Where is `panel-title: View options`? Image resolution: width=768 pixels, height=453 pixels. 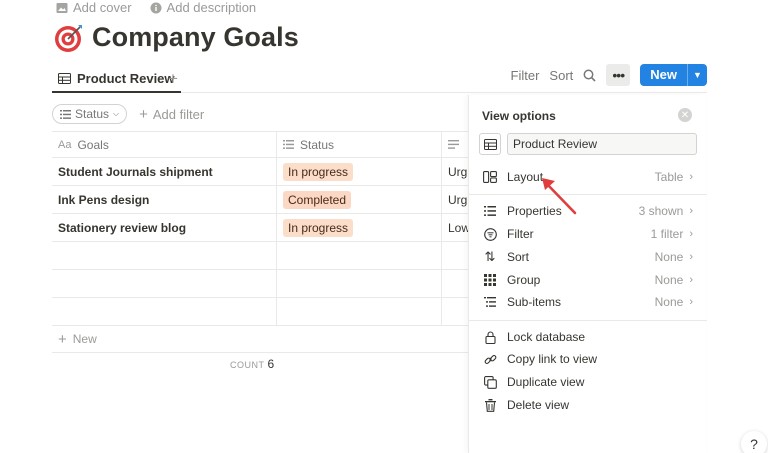 panel-title: View options is located at coordinates (519, 116).